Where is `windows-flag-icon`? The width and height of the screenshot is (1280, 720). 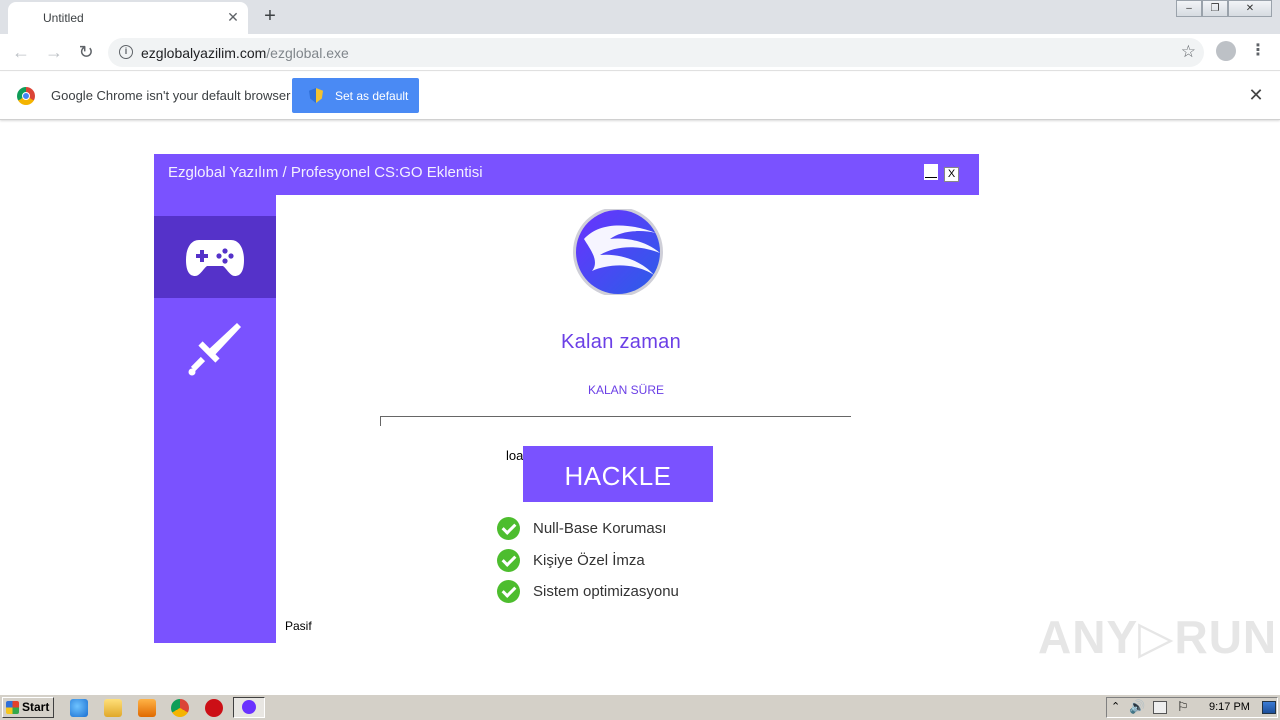
windows-flag-icon is located at coordinates (12, 707).